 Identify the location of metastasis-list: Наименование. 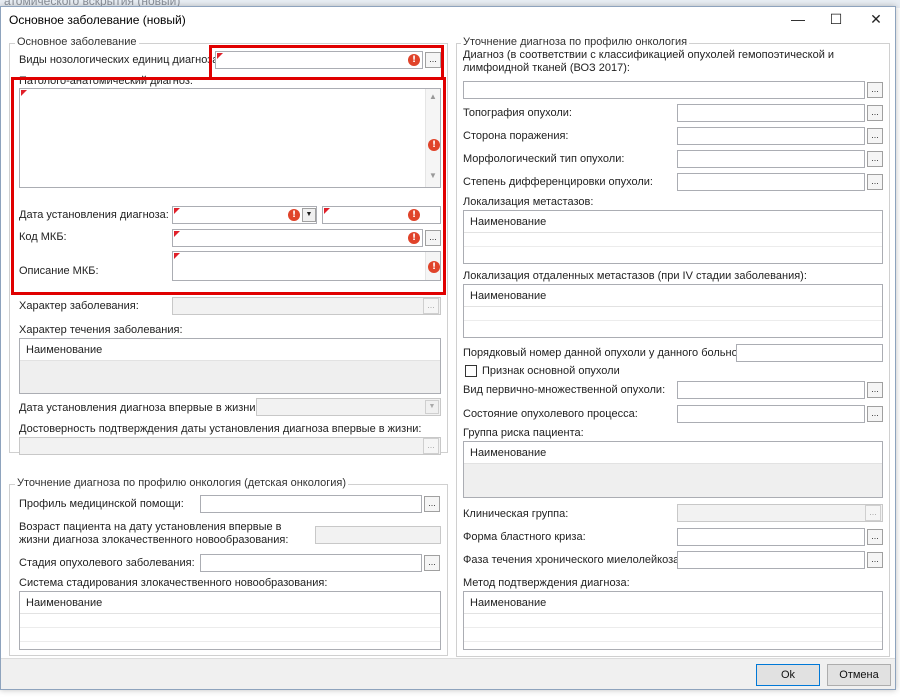
(673, 237).